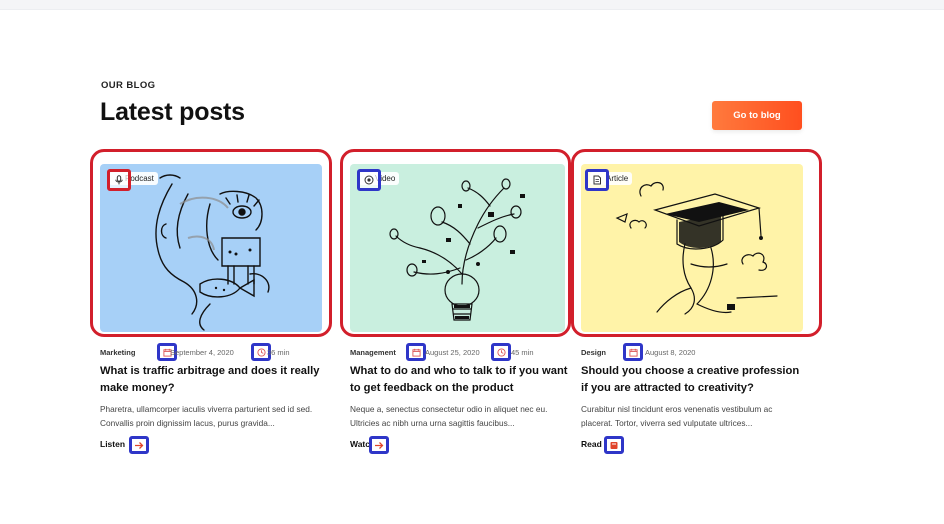  What do you see at coordinates (278, 352) in the screenshot?
I see `post-duration: 36 min` at bounding box center [278, 352].